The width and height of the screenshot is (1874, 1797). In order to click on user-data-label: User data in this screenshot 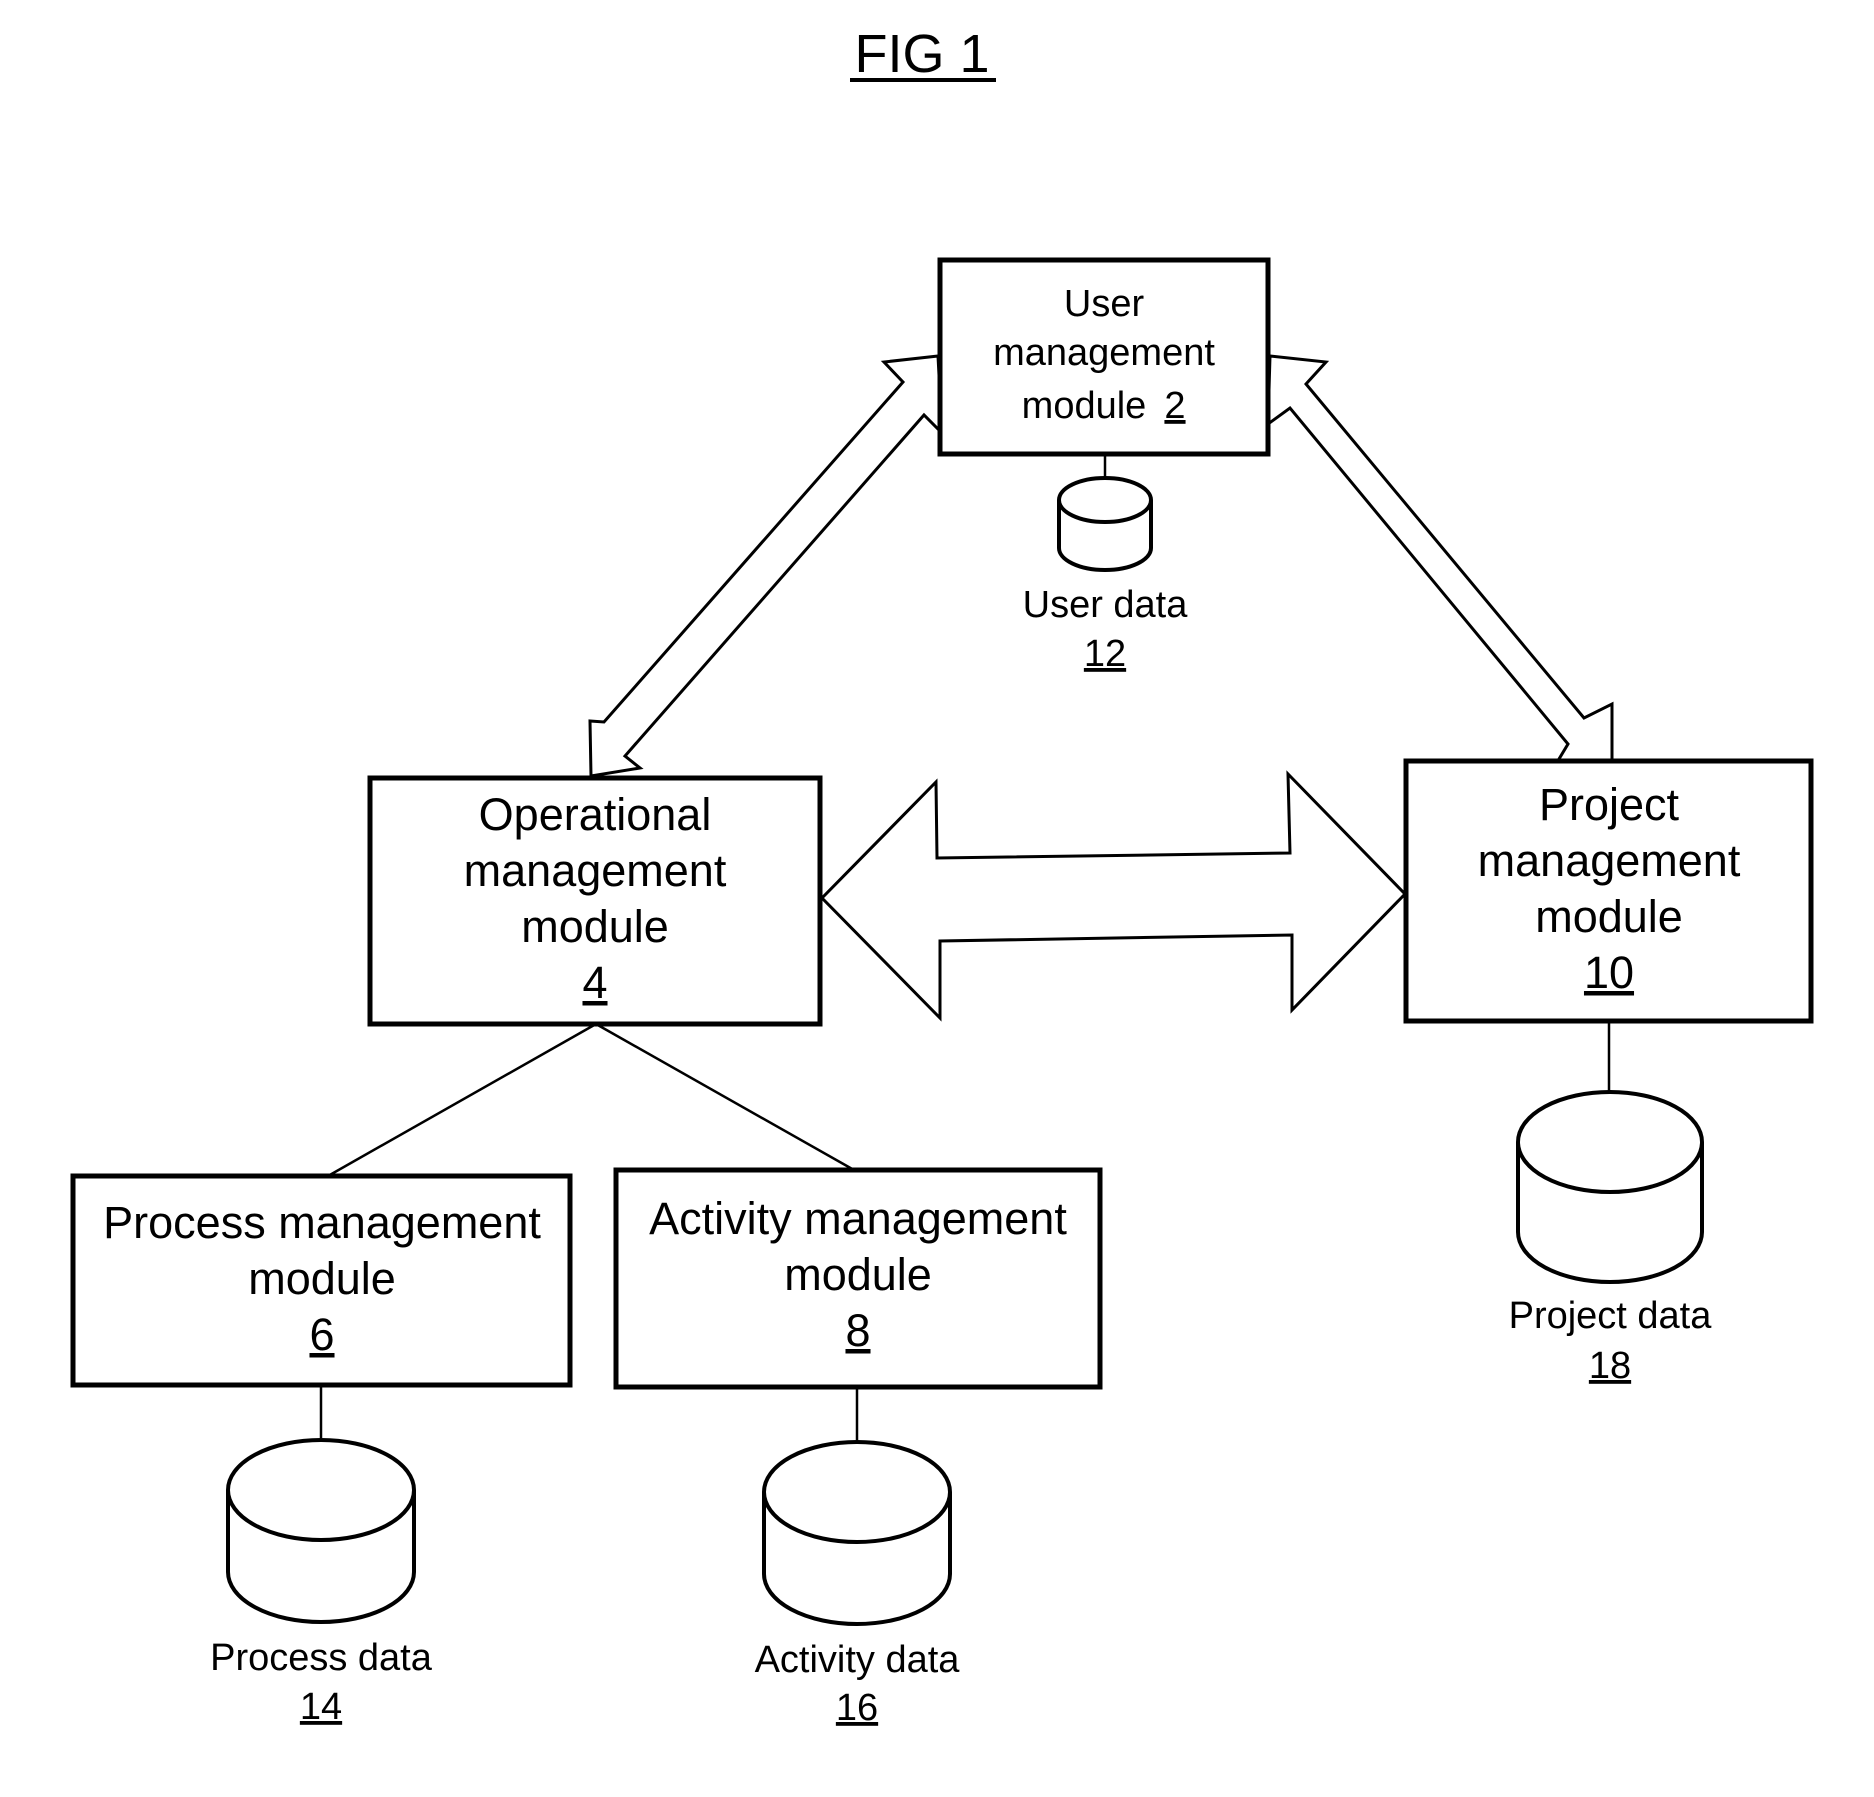, I will do `click(1106, 605)`.